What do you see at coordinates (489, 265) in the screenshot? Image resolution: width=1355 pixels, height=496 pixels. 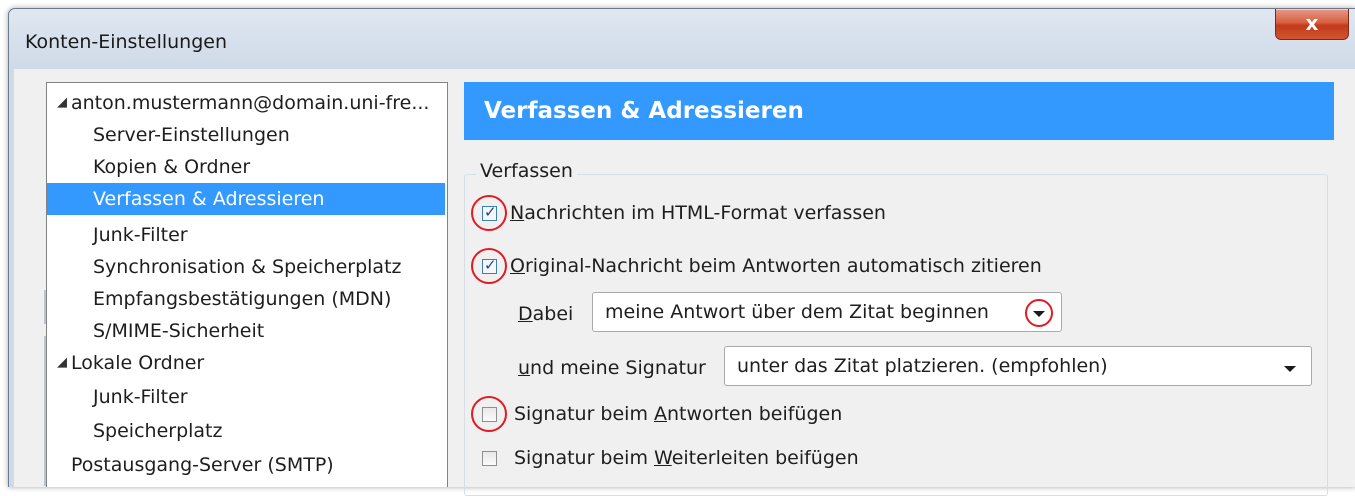 I see `quote-original-checkbox` at bounding box center [489, 265].